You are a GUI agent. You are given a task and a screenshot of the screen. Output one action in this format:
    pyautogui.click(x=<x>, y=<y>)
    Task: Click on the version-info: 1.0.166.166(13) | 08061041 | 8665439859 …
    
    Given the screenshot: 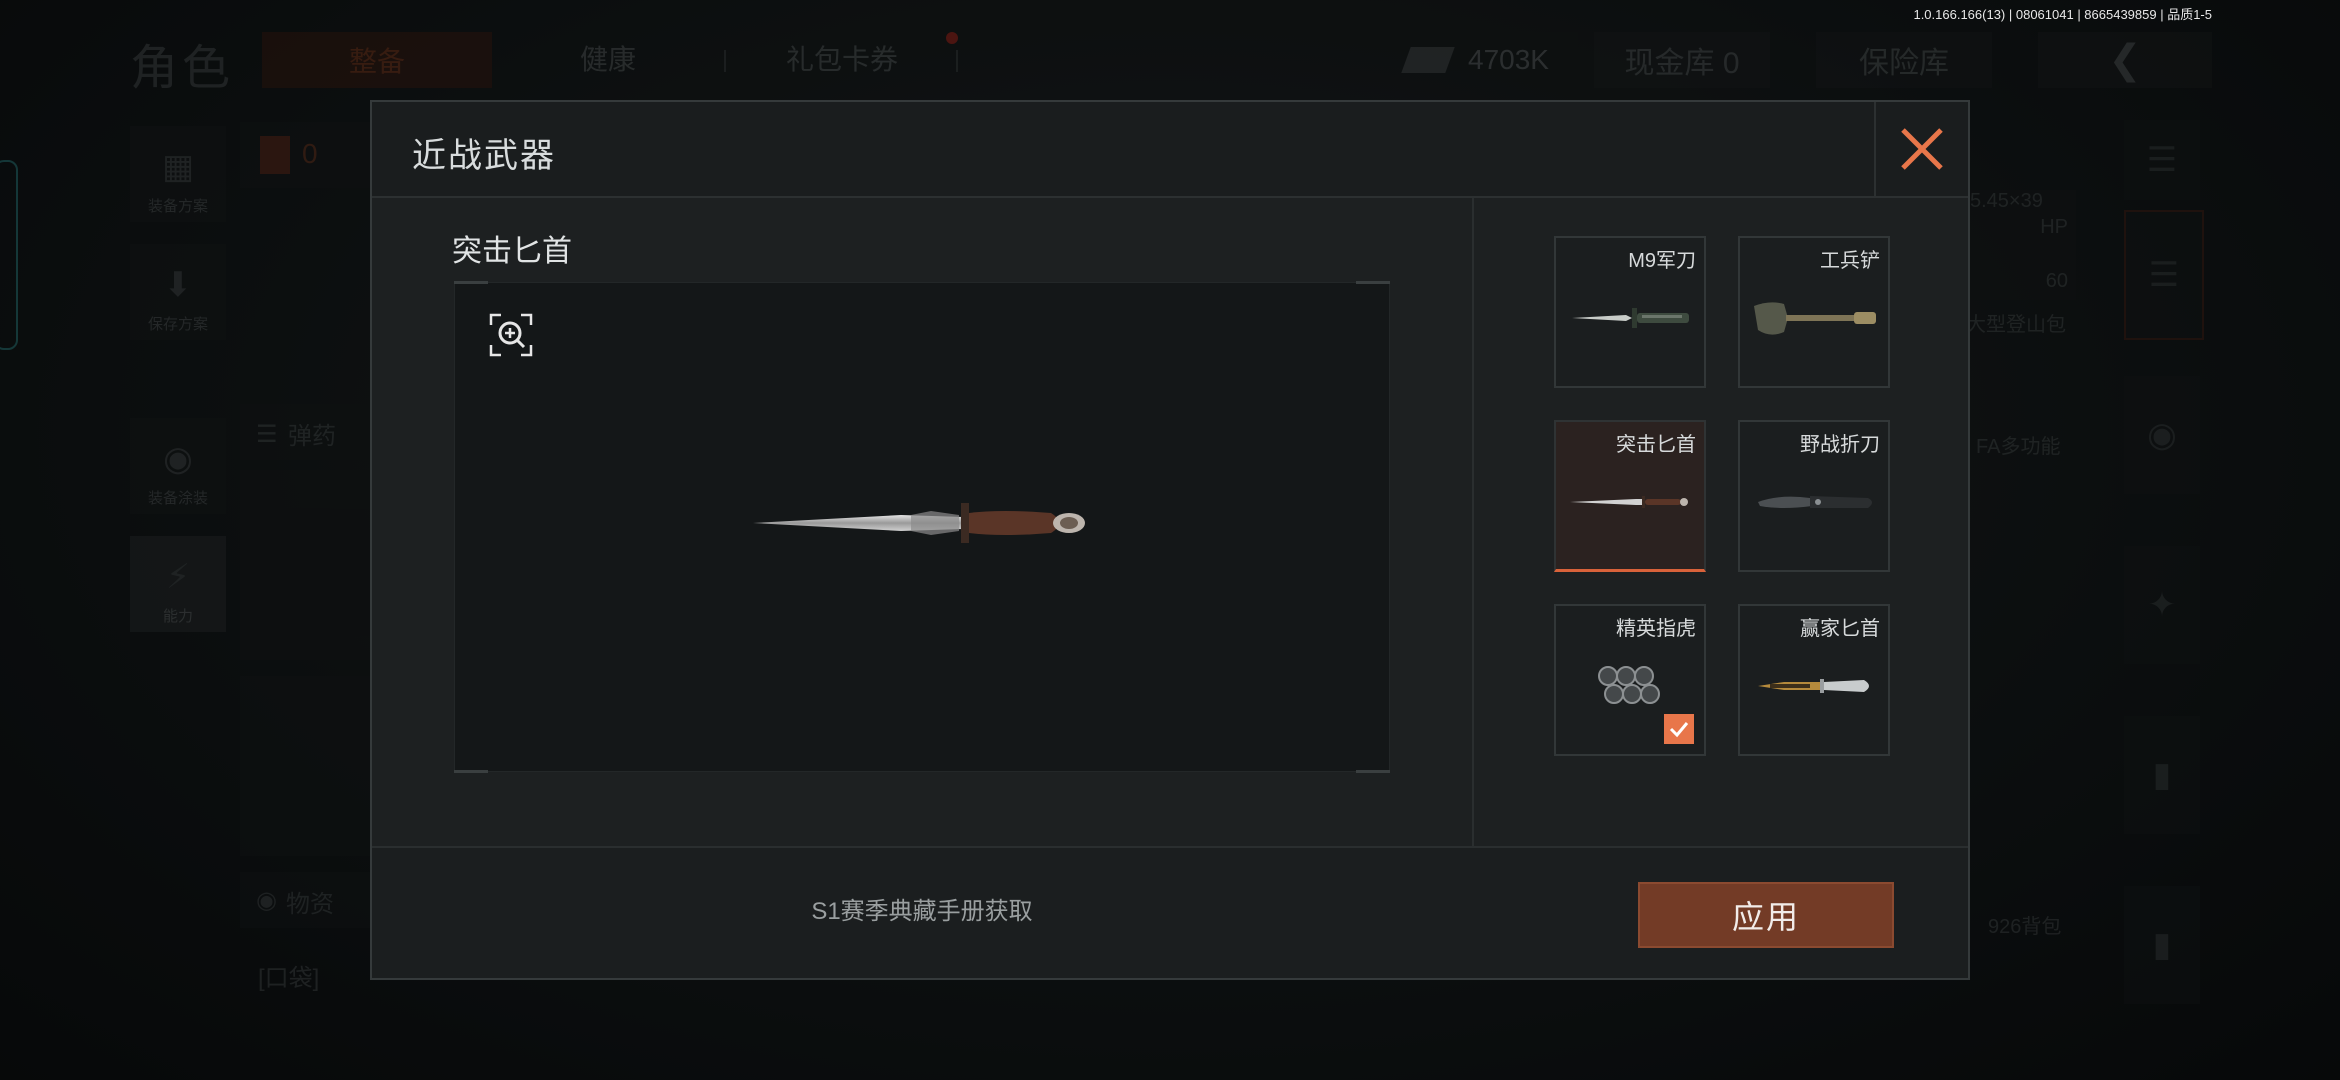 What is the action you would take?
    pyautogui.click(x=2062, y=14)
    